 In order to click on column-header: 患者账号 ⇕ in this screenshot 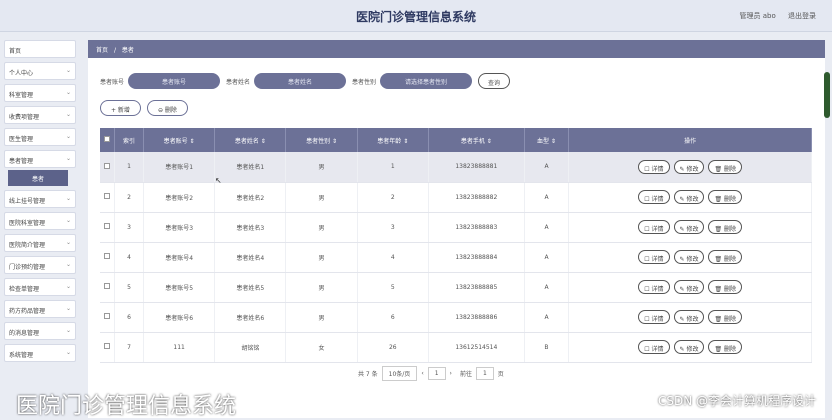, I will do `click(179, 140)`.